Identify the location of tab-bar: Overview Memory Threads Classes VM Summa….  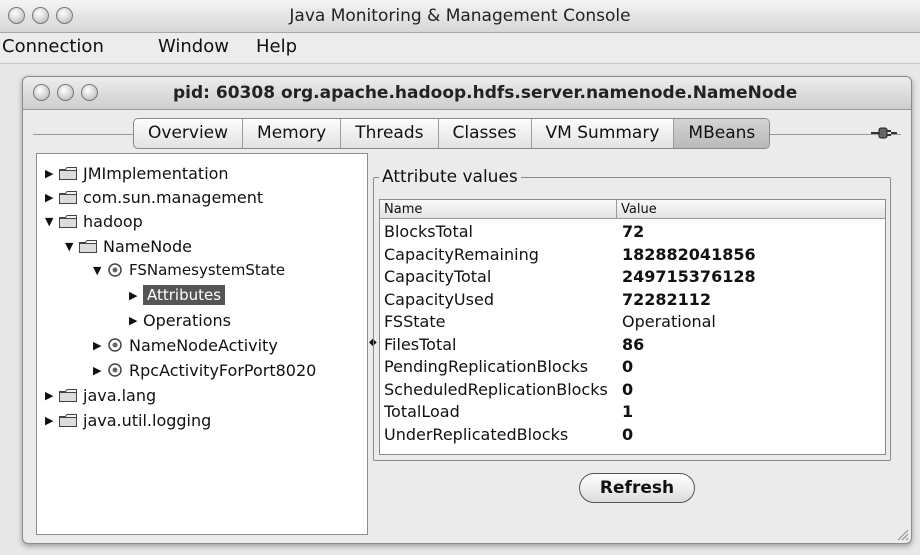
(452, 133).